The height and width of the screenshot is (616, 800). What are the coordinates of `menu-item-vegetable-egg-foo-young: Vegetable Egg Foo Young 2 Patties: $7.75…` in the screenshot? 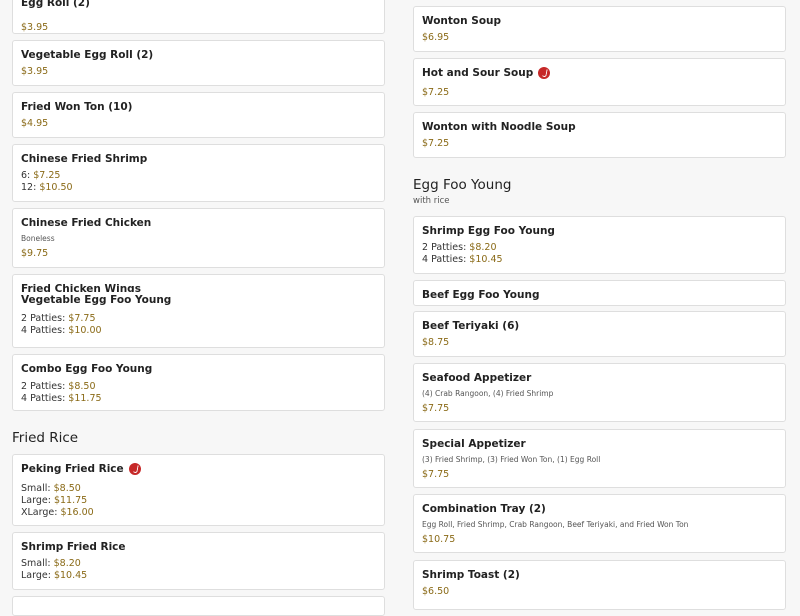 It's located at (198, 320).